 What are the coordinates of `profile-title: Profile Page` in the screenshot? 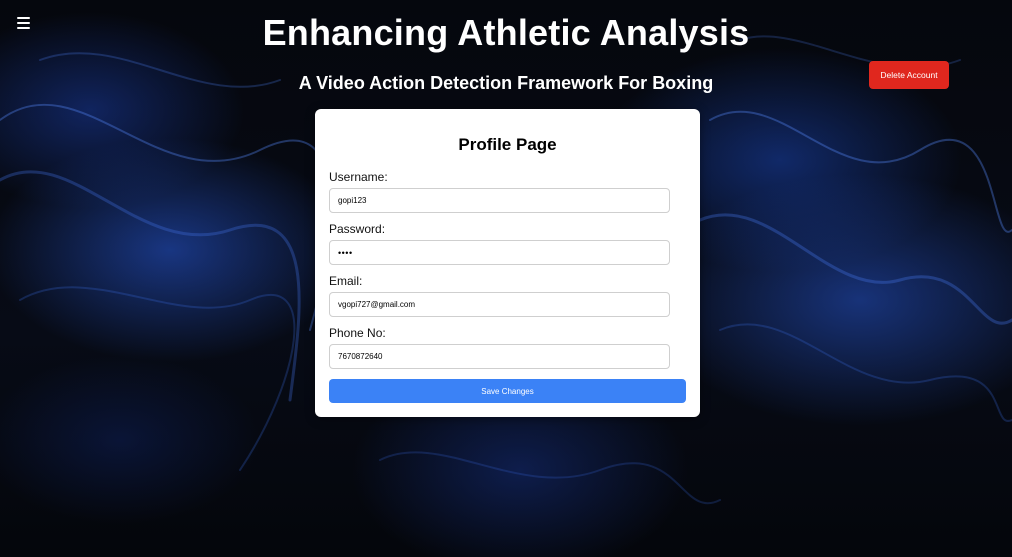 It's located at (507, 144).